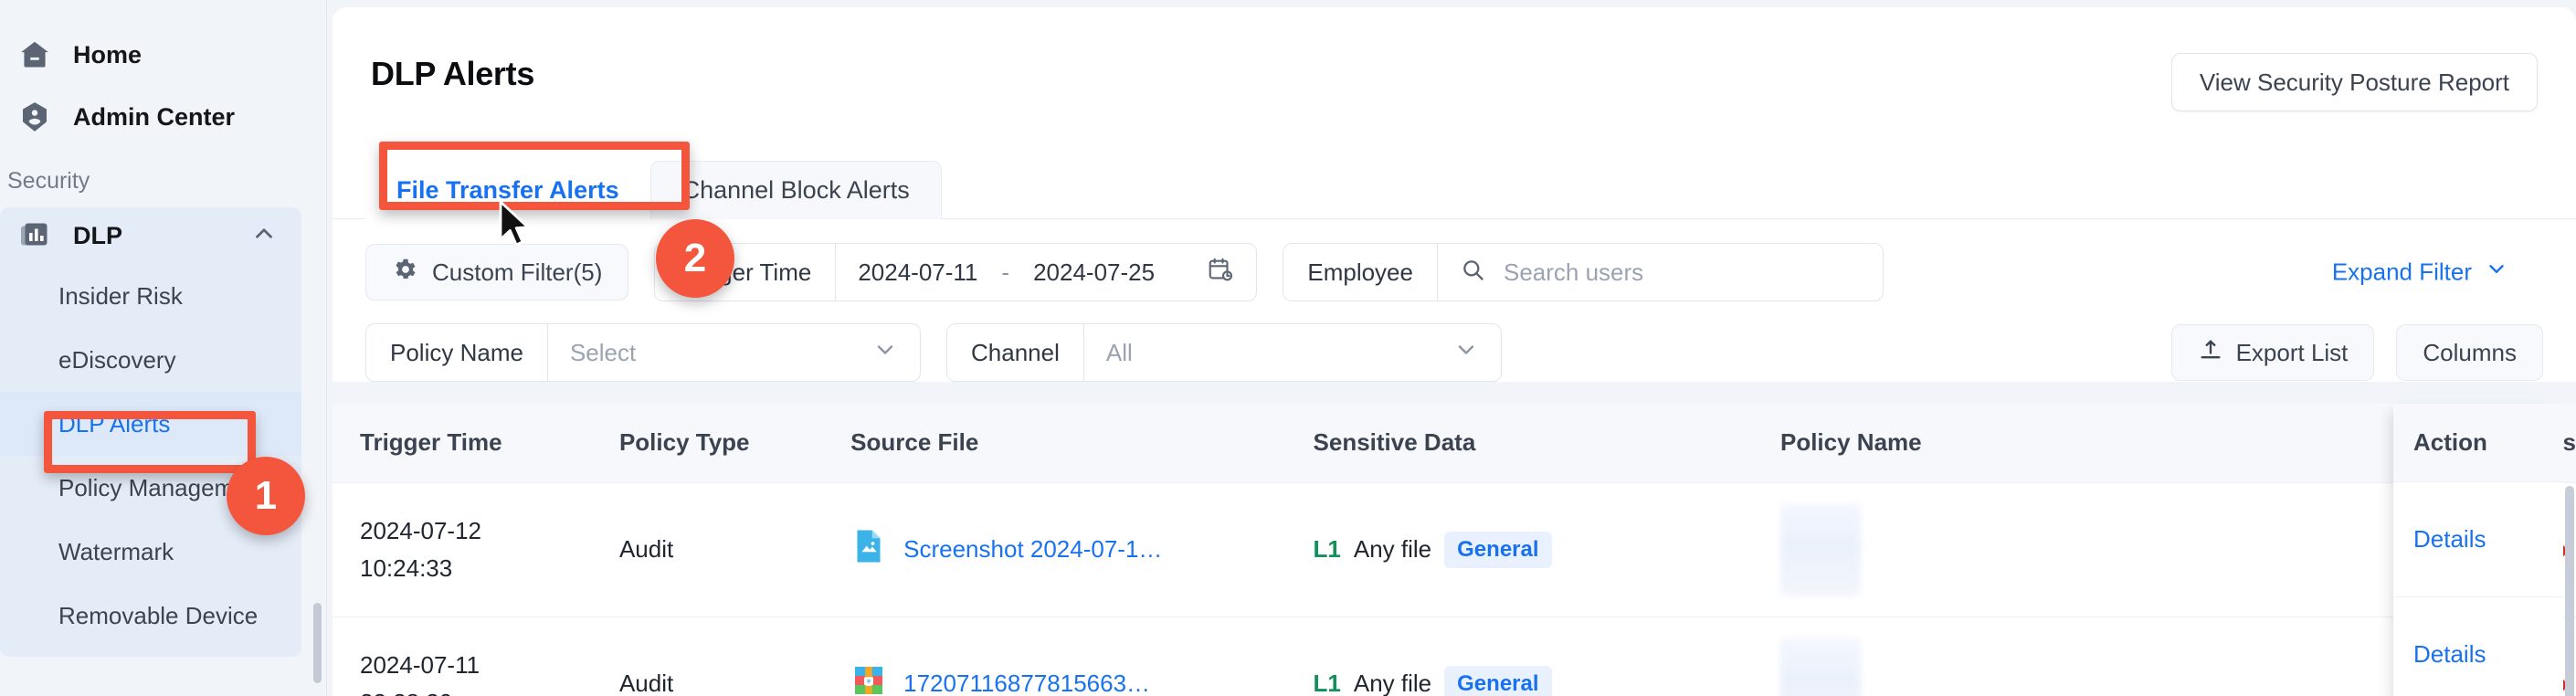 The image size is (2576, 696). Describe the element at coordinates (734, 443) in the screenshot. I see `column-header-policy-type: Policy Type` at that location.